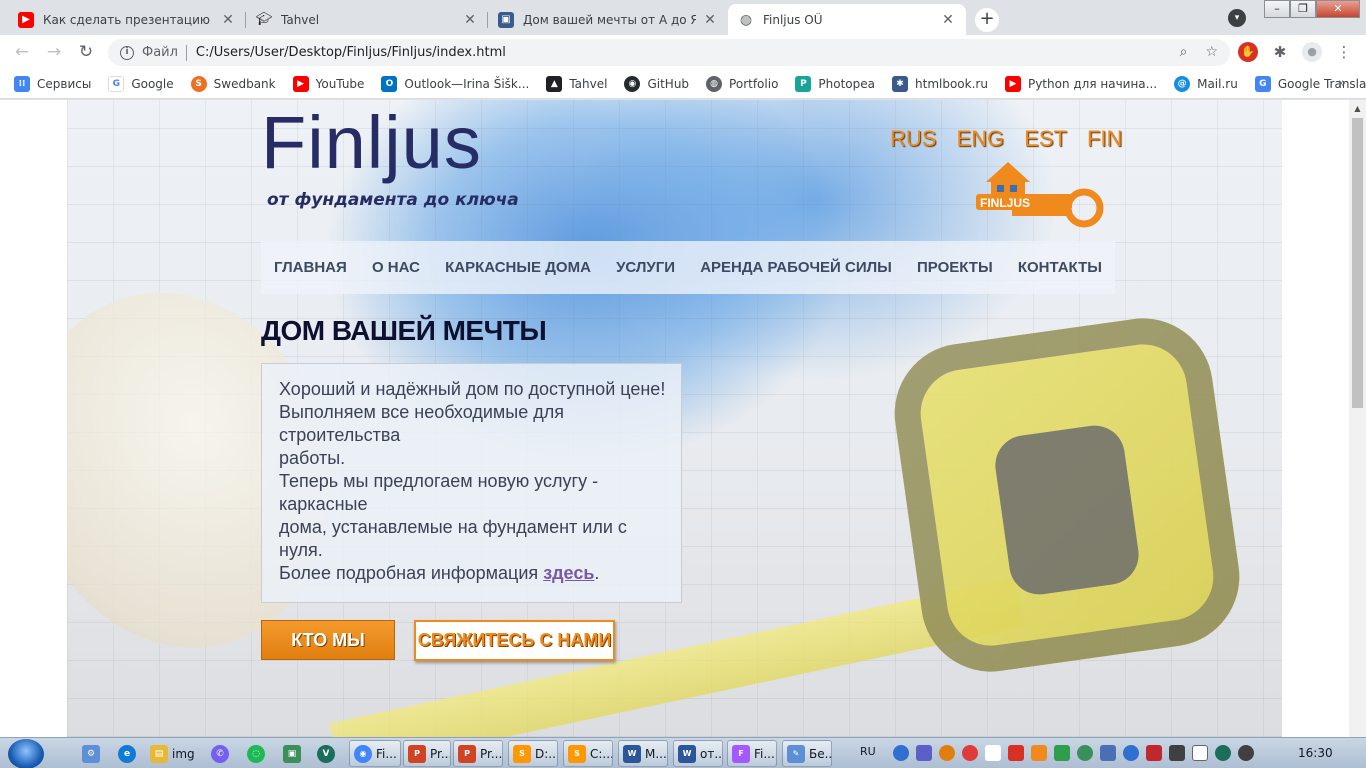  What do you see at coordinates (1184, 52) in the screenshot?
I see `zoom-icon: ⌕` at bounding box center [1184, 52].